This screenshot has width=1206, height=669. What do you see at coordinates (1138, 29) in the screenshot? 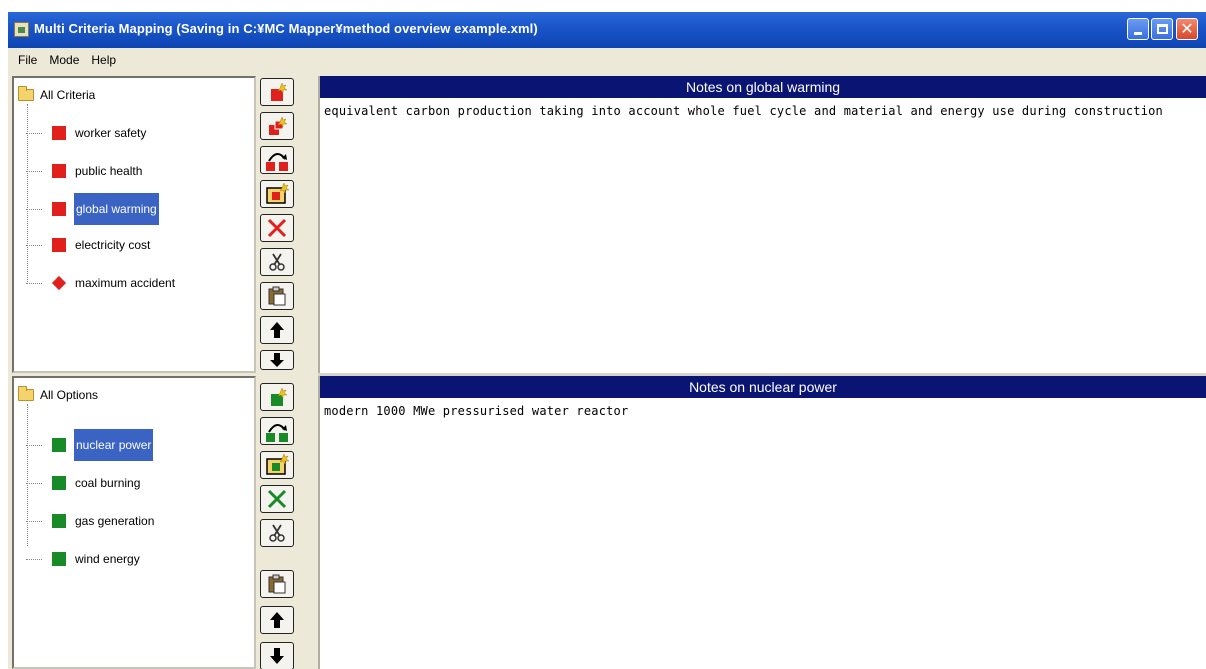
I see `minimize-button` at bounding box center [1138, 29].